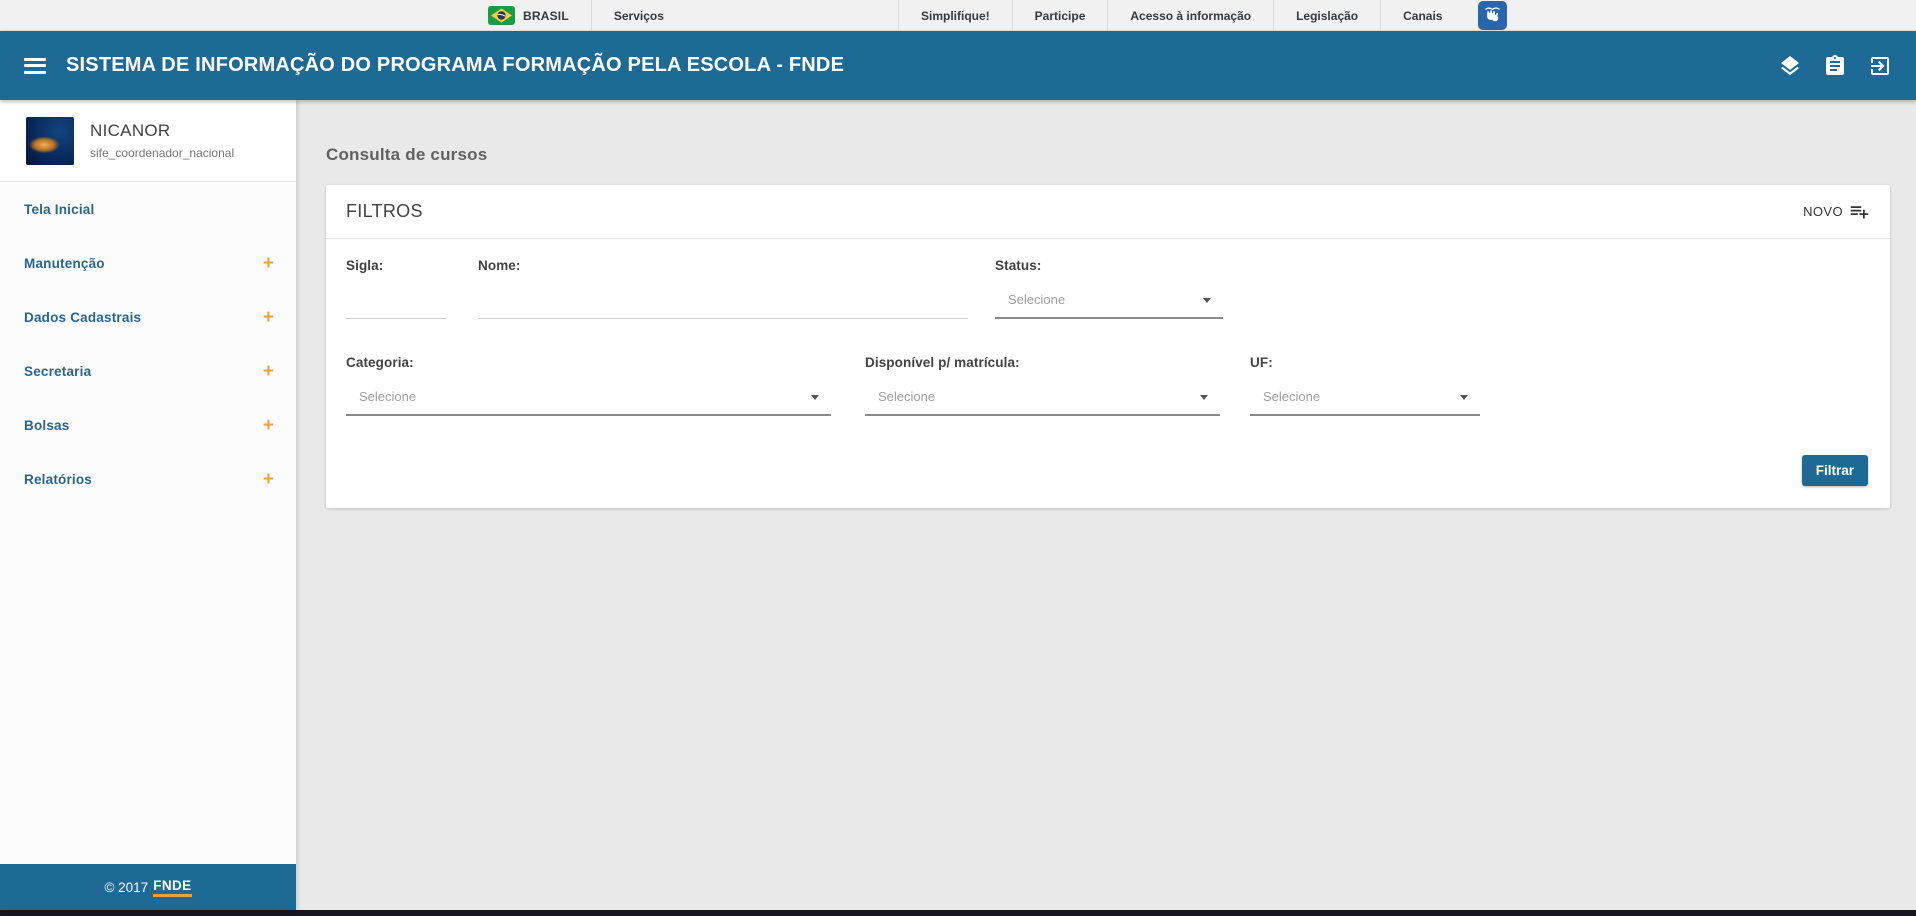 Image resolution: width=1916 pixels, height=916 pixels. I want to click on gov-link-canais: Canais, so click(1422, 15).